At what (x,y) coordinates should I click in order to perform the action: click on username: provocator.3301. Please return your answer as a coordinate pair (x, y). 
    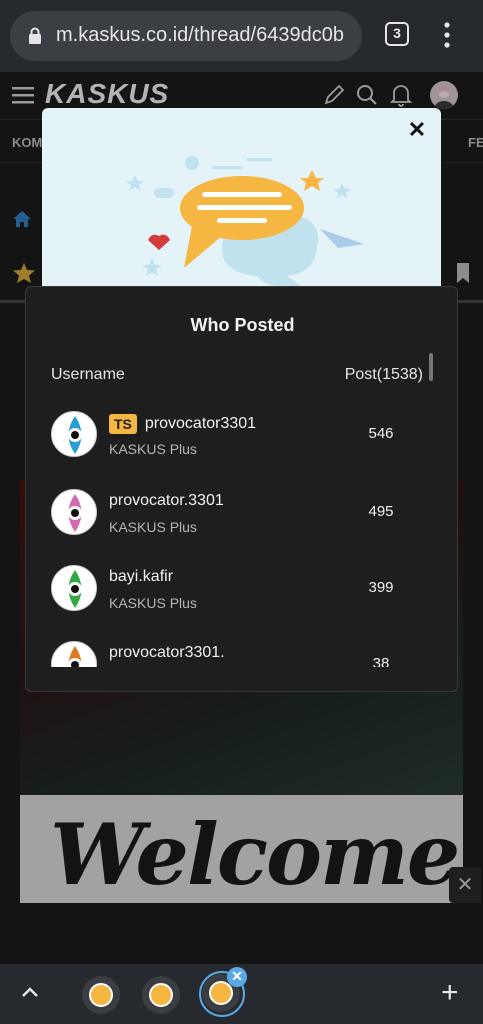
    Looking at the image, I should click on (166, 501).